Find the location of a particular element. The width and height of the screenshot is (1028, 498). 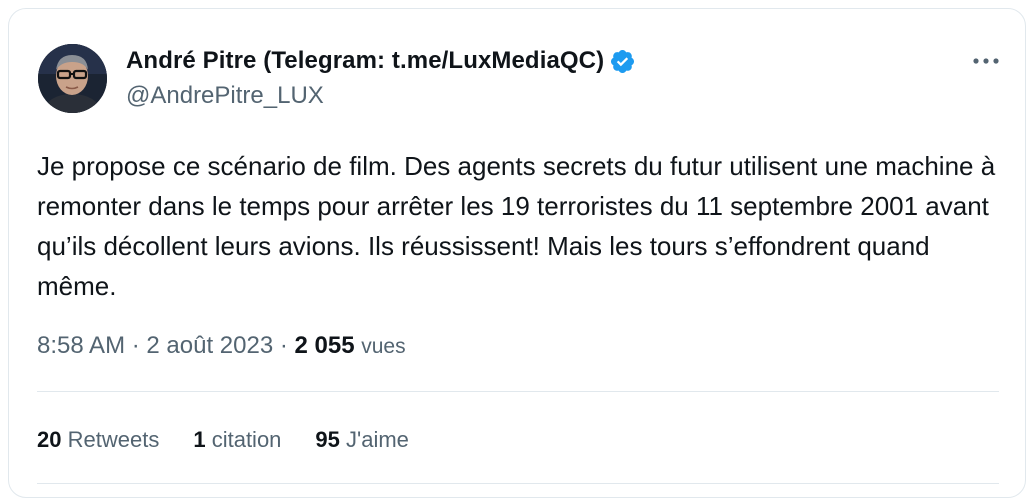

retweets-stat: 20 Retweets is located at coordinates (98, 440).